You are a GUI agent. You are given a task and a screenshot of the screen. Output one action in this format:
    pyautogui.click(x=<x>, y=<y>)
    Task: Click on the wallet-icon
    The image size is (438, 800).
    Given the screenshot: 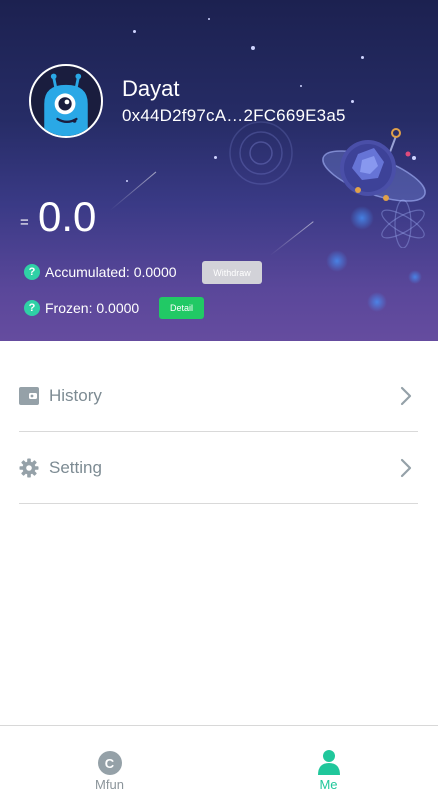 What is the action you would take?
    pyautogui.click(x=29, y=396)
    